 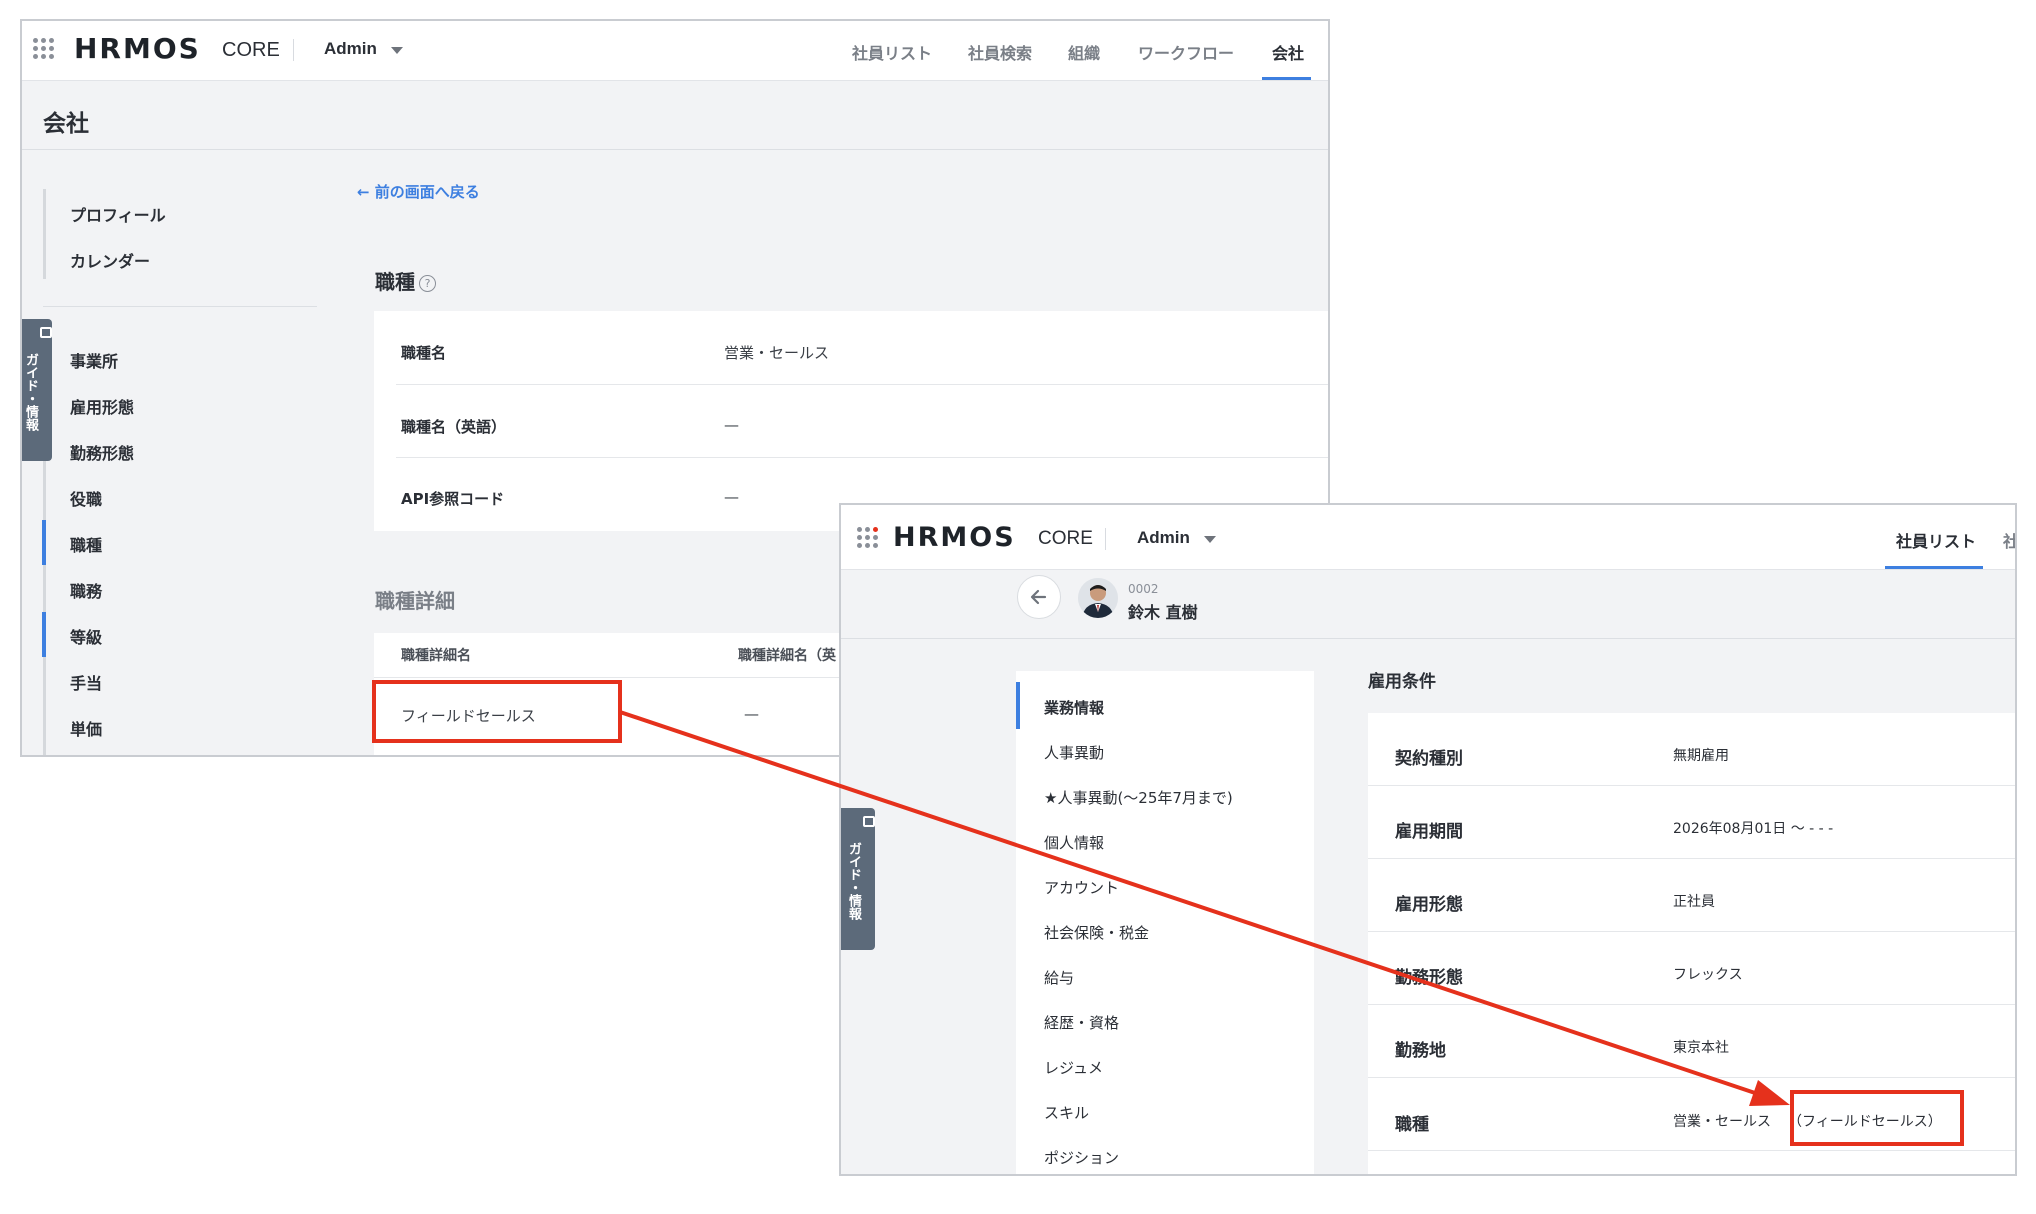 I want to click on sidebar-item-job-type: 職種, so click(x=86, y=544).